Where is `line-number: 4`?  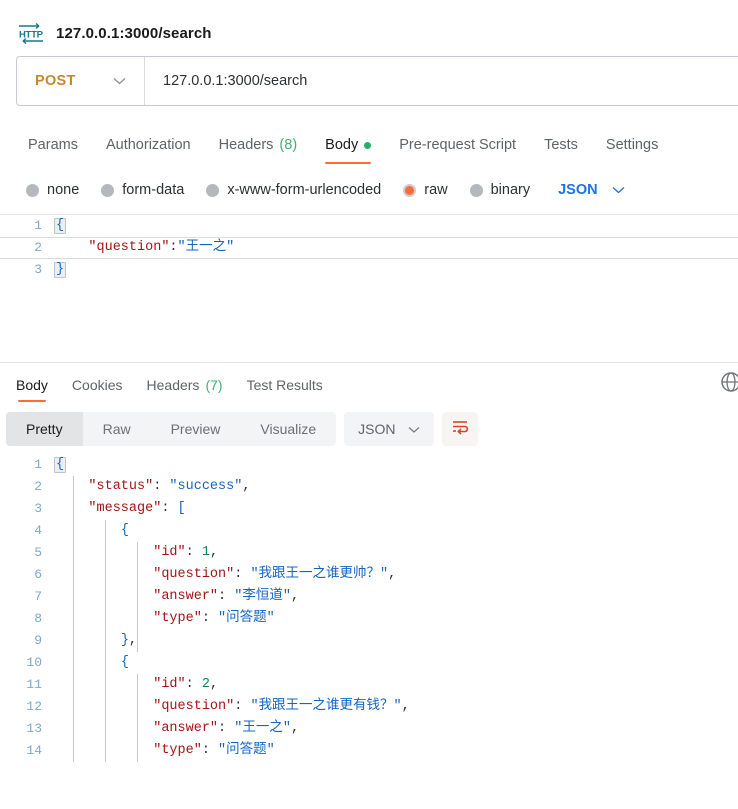
line-number: 4 is located at coordinates (38, 530).